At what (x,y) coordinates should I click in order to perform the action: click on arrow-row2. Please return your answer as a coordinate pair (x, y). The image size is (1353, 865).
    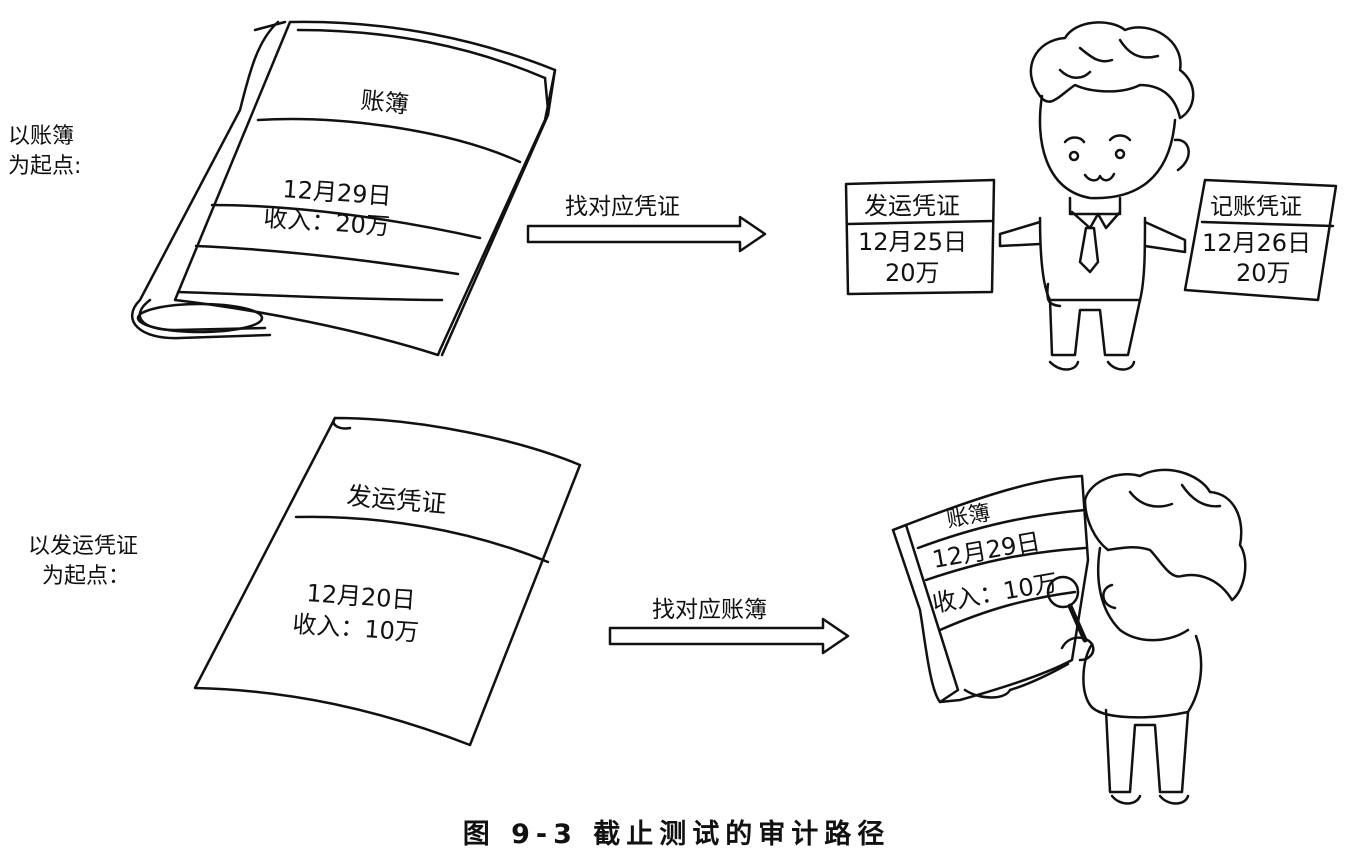
    Looking at the image, I should click on (729, 636).